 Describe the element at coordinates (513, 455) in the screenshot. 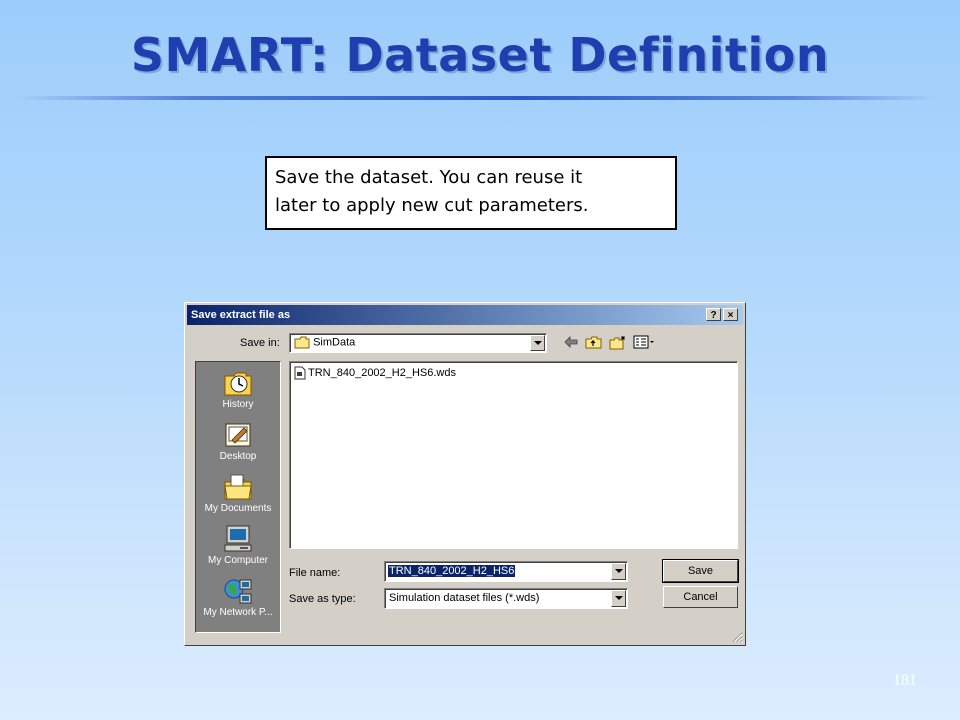

I see `file-list: TRN_840_2002_H2_HS6.wds` at that location.